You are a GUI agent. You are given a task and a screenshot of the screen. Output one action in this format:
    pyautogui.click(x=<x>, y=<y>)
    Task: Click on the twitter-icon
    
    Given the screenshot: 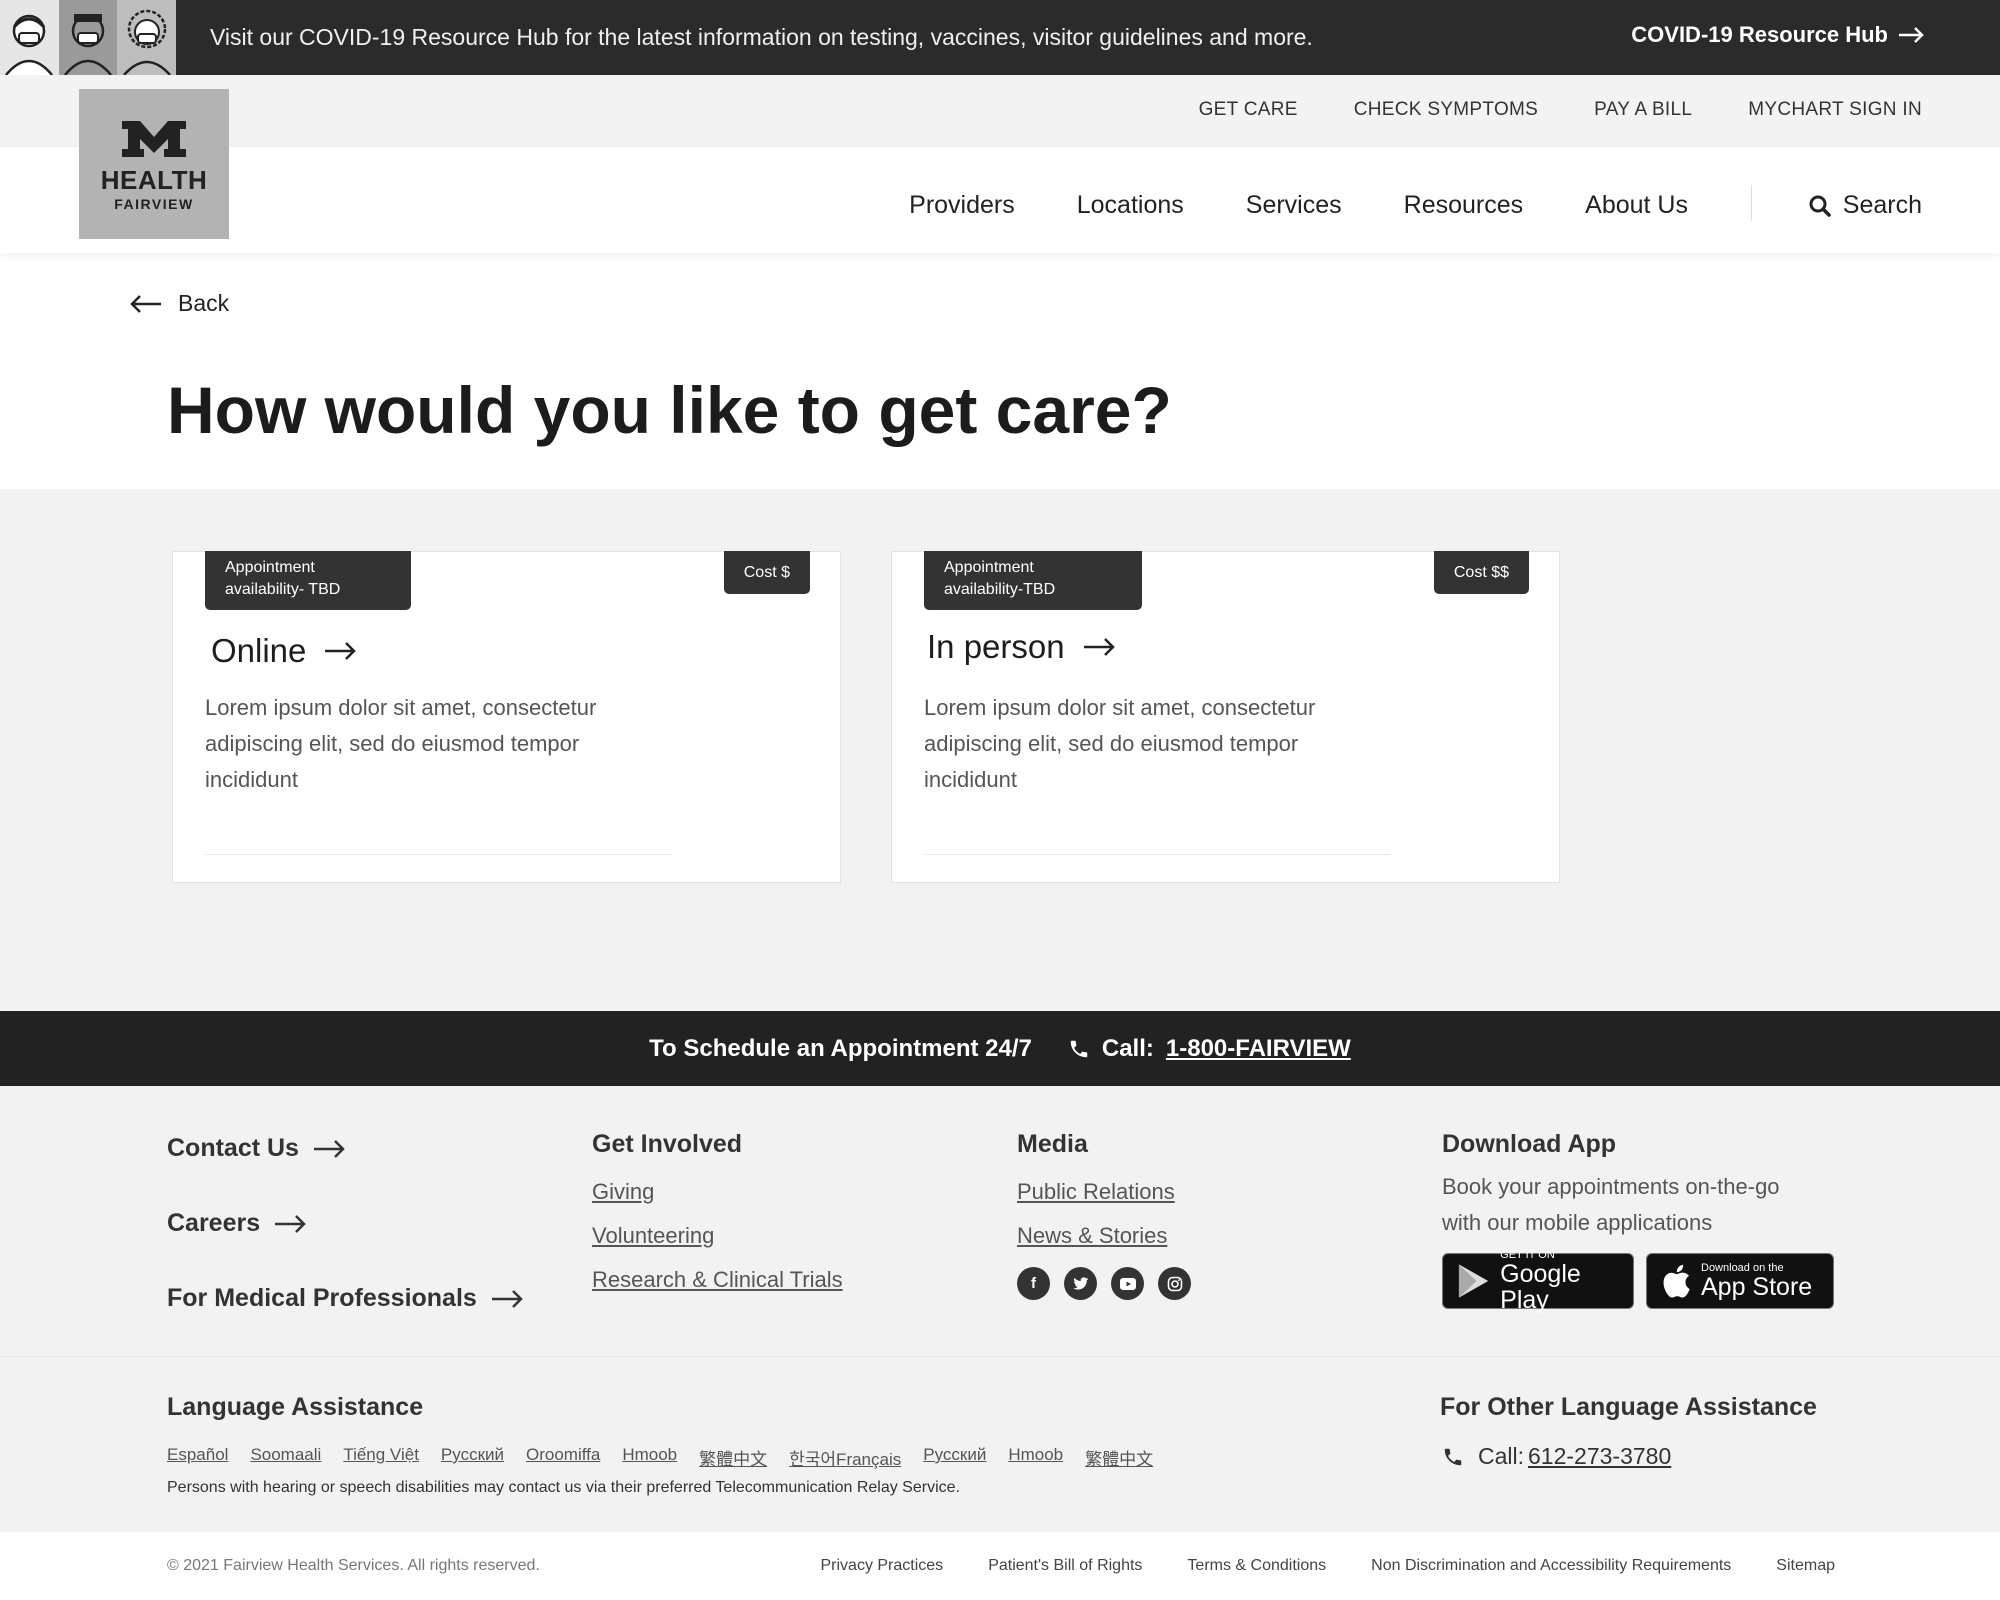 What is the action you would take?
    pyautogui.click(x=1080, y=1283)
    